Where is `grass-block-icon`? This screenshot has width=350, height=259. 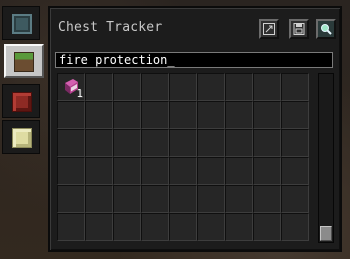
grass-block-icon is located at coordinates (24, 62).